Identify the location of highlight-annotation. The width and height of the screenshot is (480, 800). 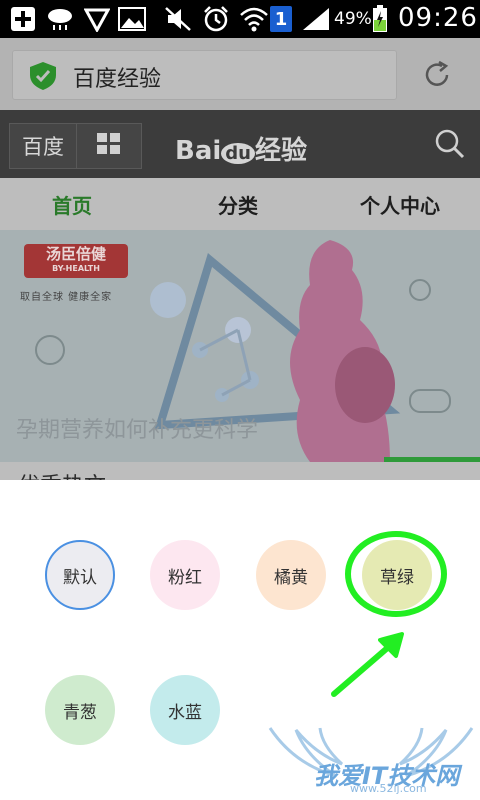
(389, 614).